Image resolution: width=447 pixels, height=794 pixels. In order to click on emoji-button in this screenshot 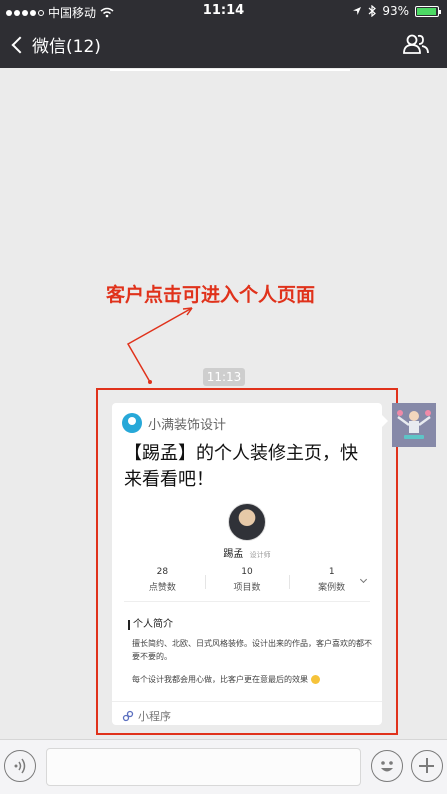, I will do `click(387, 766)`.